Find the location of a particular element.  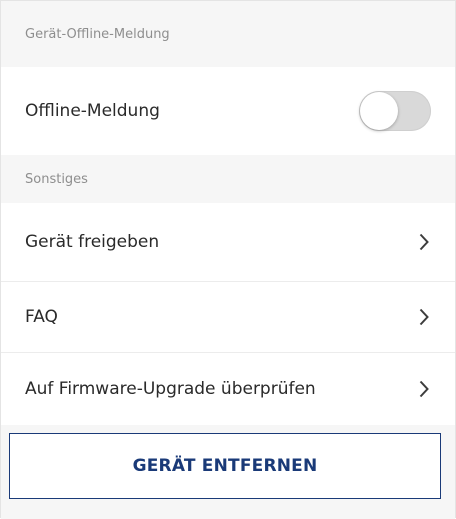

section-header-offline: Gerät-Offline-Meldung is located at coordinates (228, 34).